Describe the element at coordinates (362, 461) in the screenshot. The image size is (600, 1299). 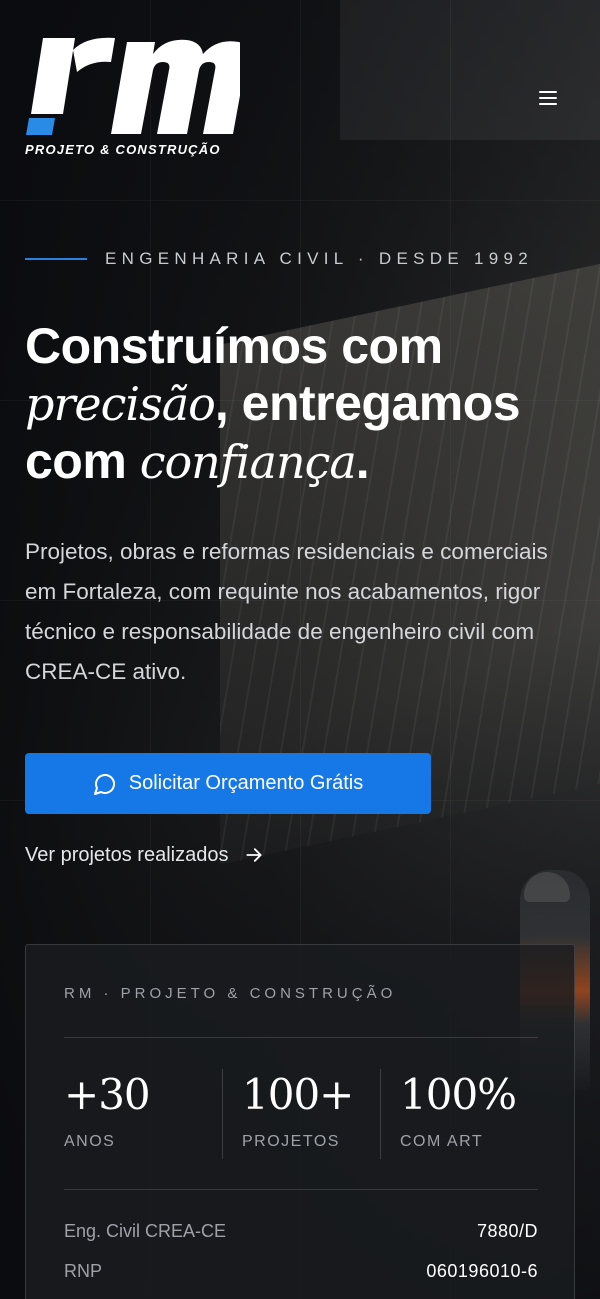
I see `headline-end: .` at that location.